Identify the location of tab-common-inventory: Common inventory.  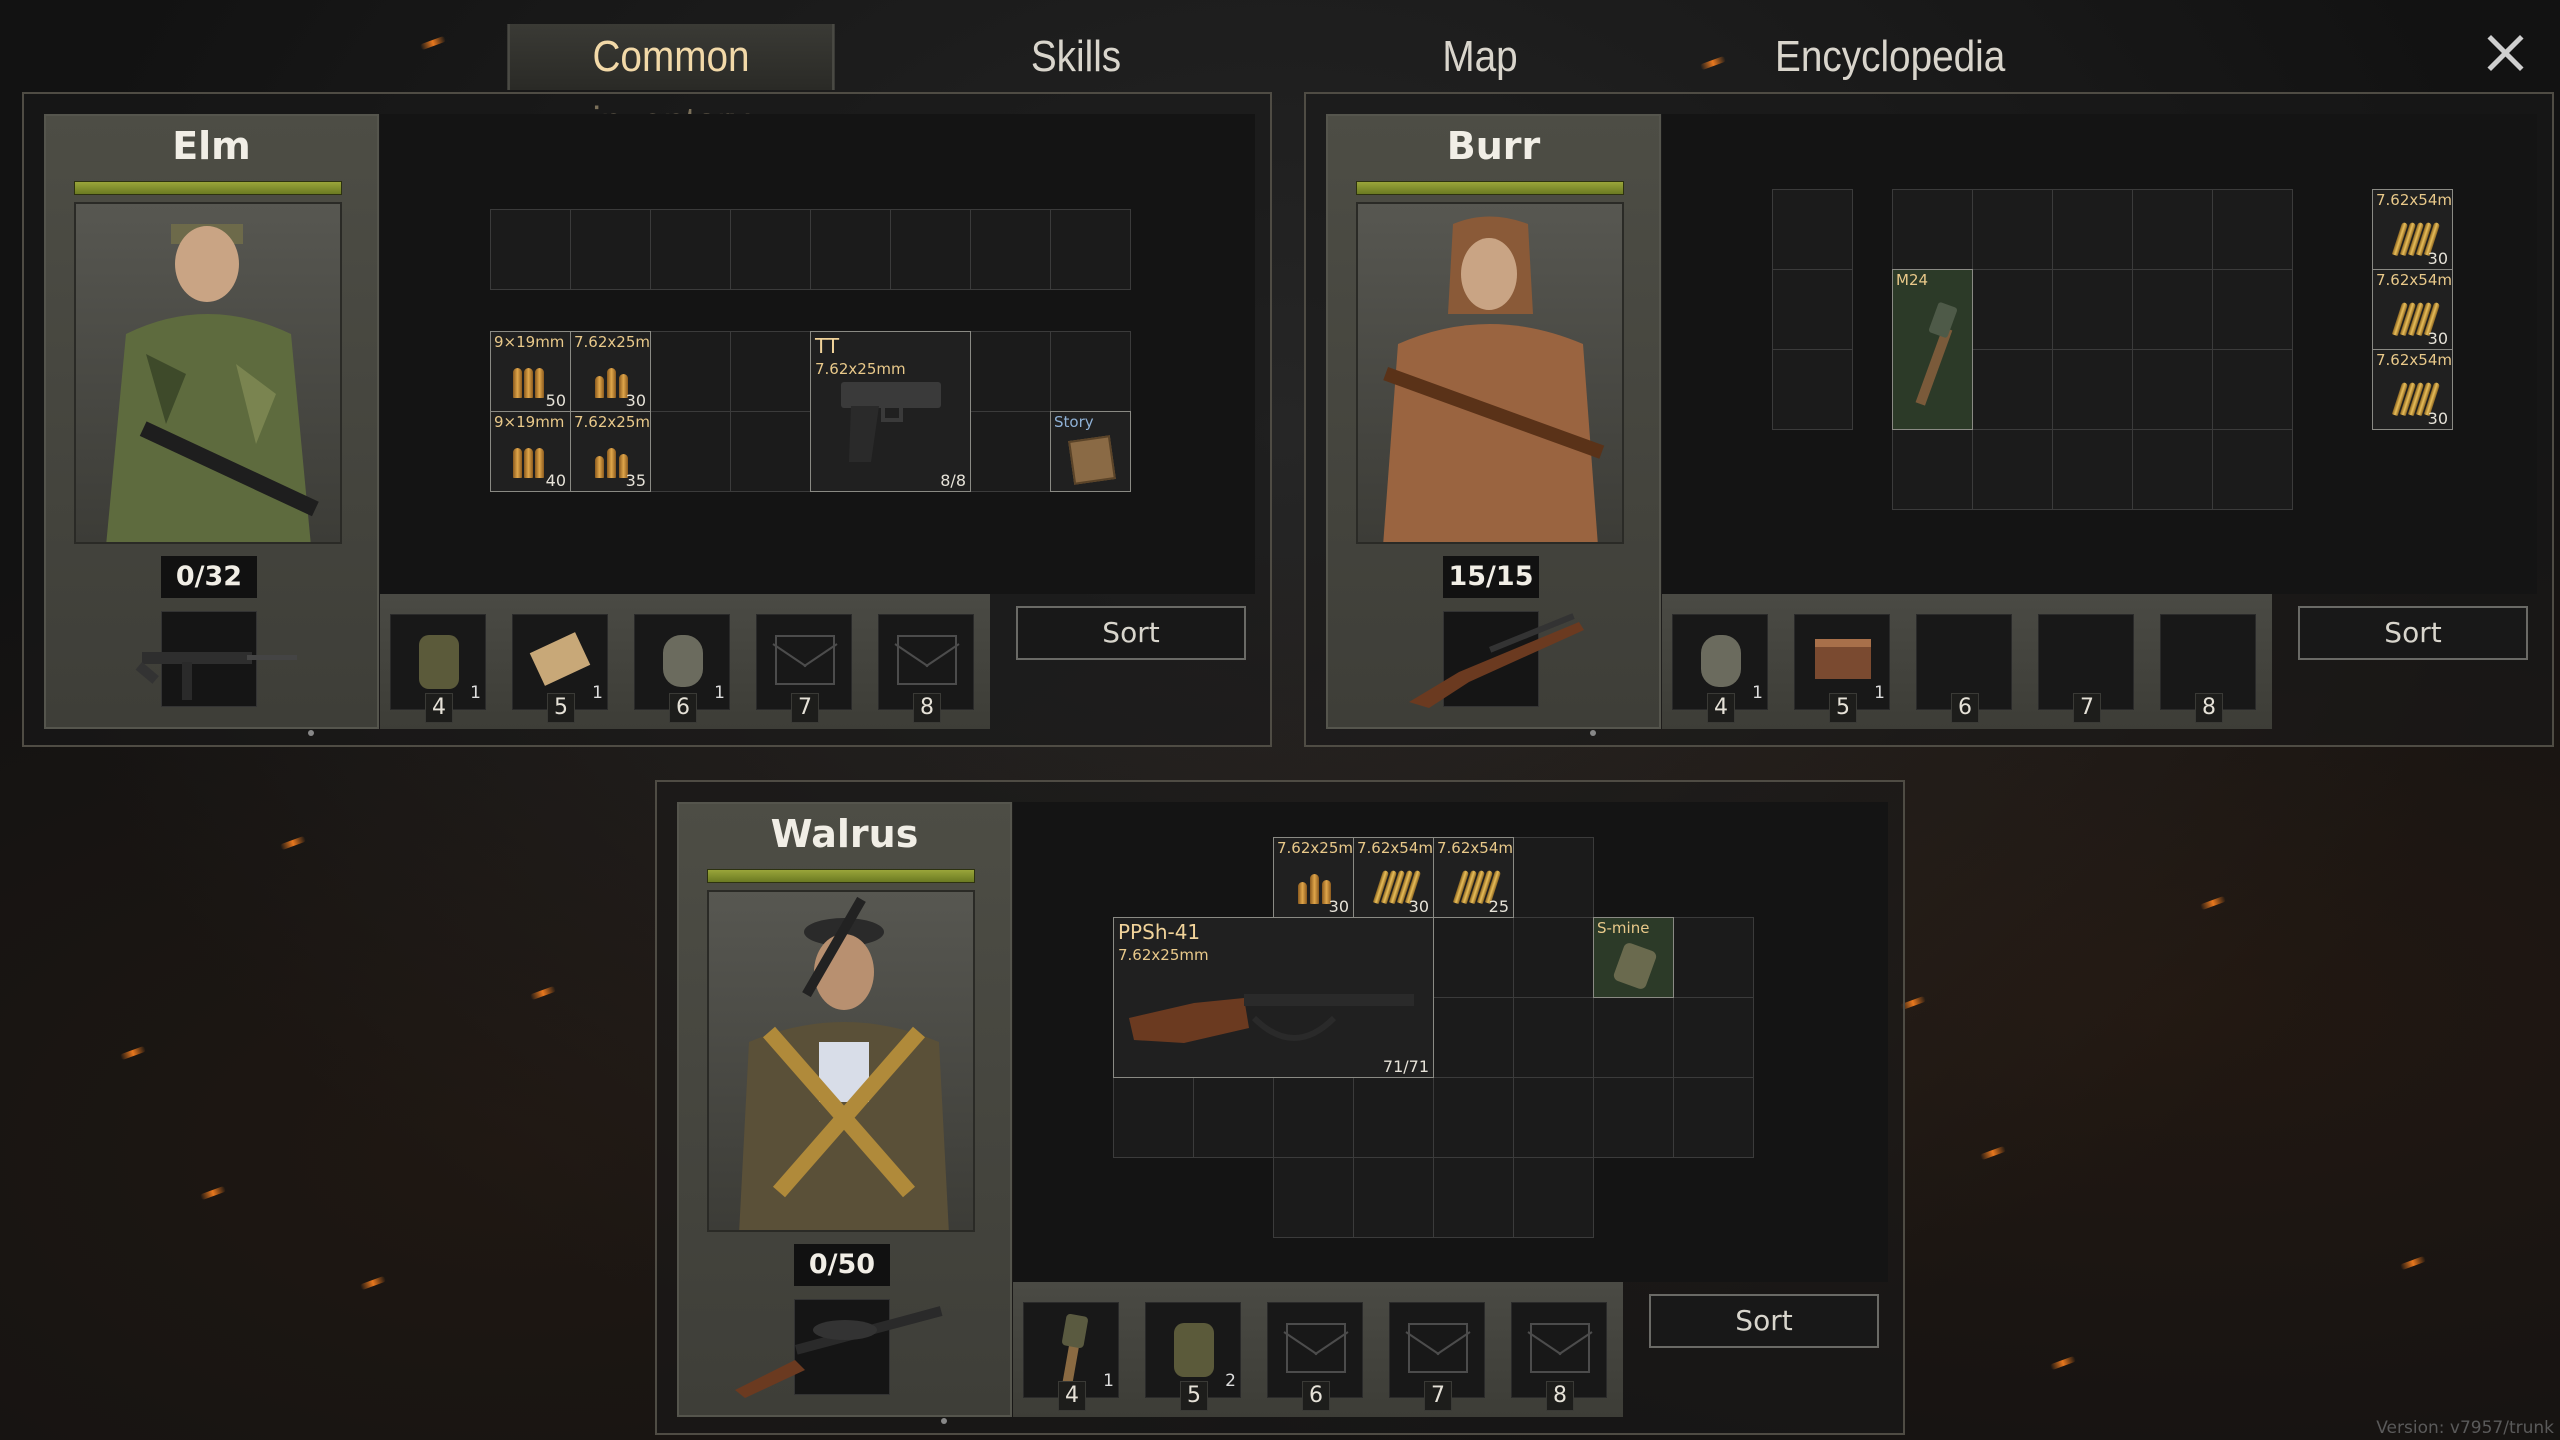
(671, 85).